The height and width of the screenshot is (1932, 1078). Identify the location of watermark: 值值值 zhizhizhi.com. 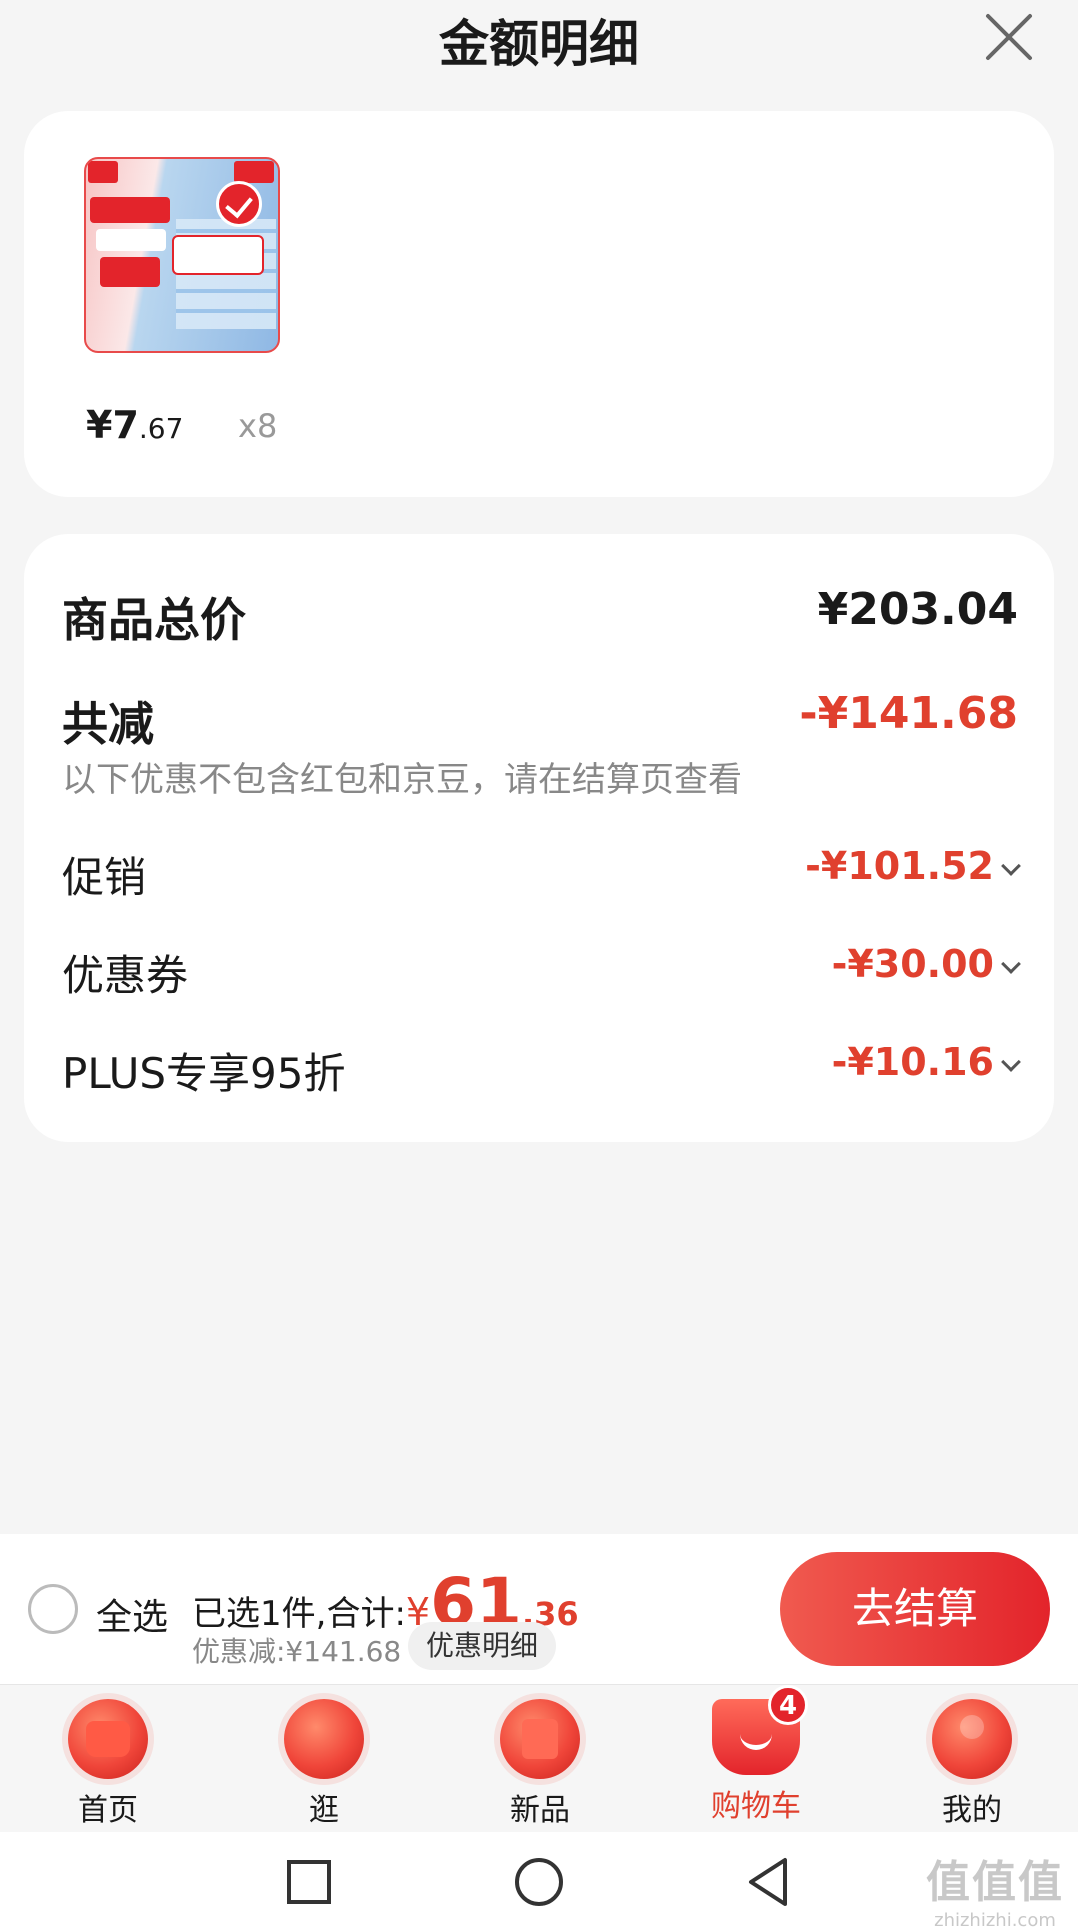
(995, 1888).